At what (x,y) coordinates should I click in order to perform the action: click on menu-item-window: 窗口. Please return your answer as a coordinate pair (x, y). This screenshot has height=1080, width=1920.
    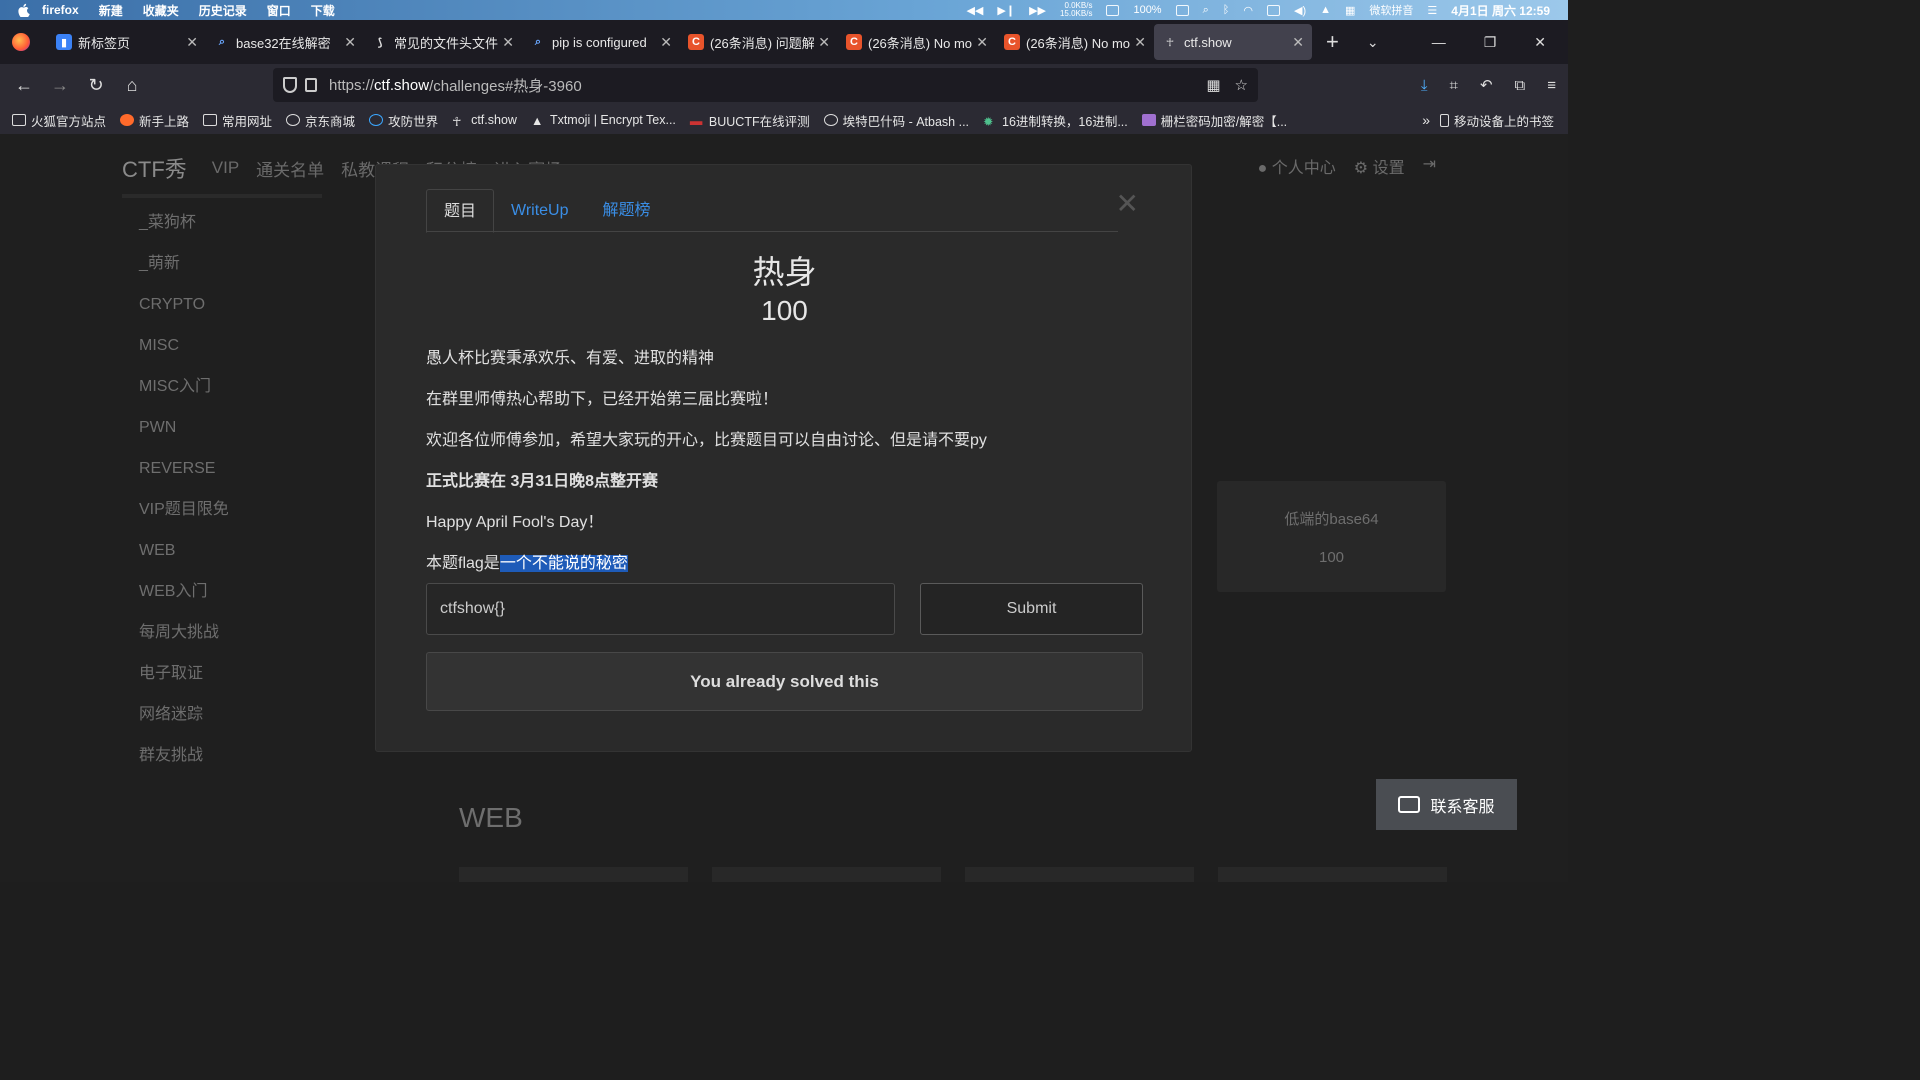
    Looking at the image, I should click on (279, 10).